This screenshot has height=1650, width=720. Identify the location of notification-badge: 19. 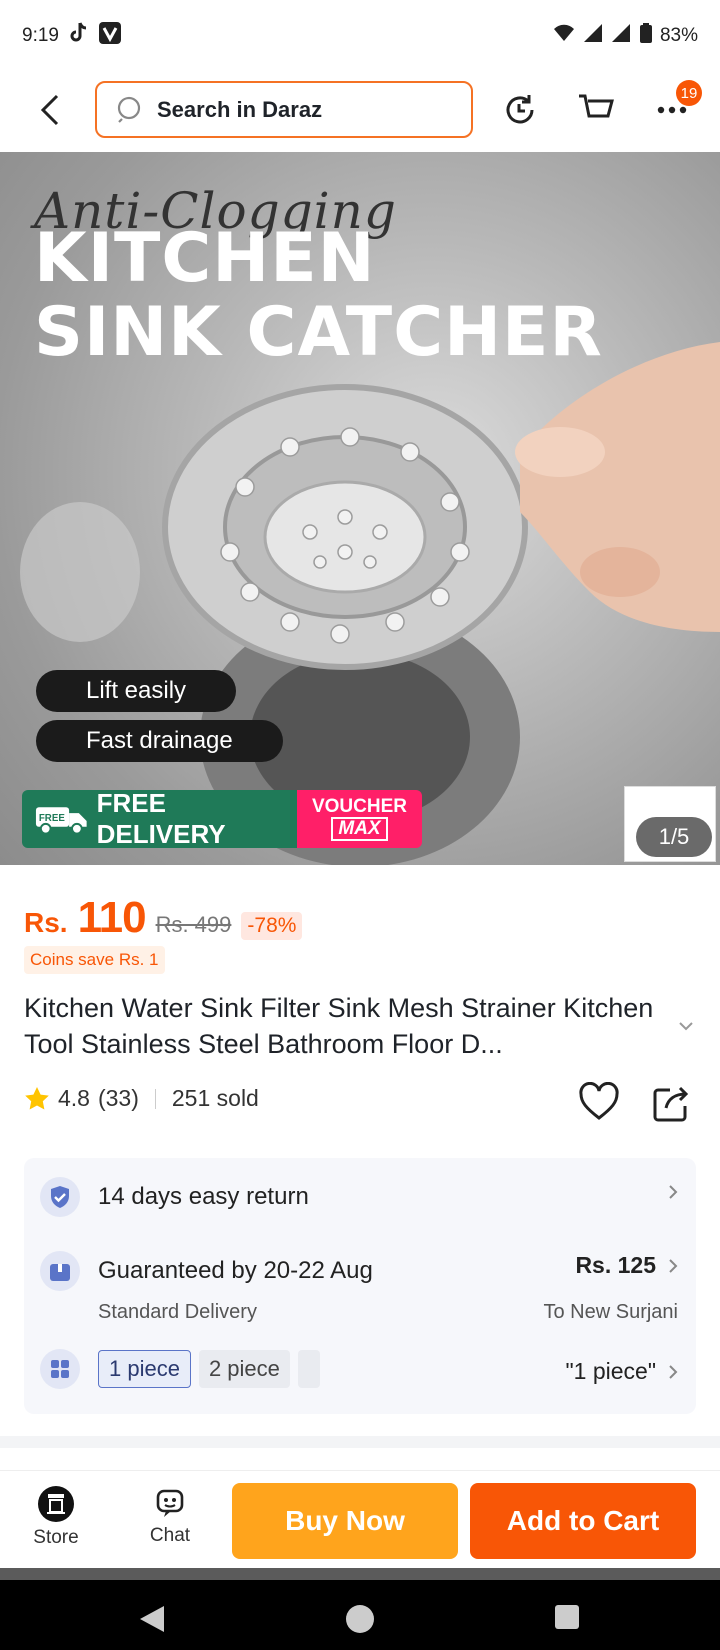
(689, 93).